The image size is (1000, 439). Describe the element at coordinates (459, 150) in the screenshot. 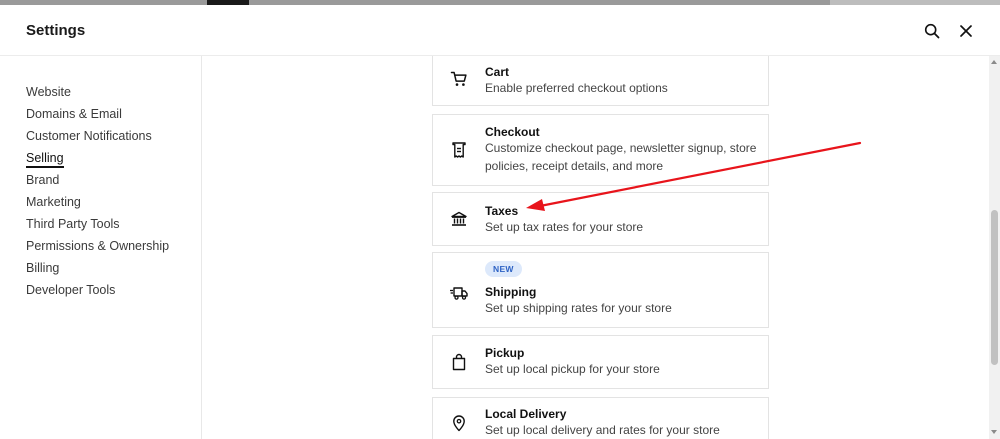

I see `checkout-icon` at that location.